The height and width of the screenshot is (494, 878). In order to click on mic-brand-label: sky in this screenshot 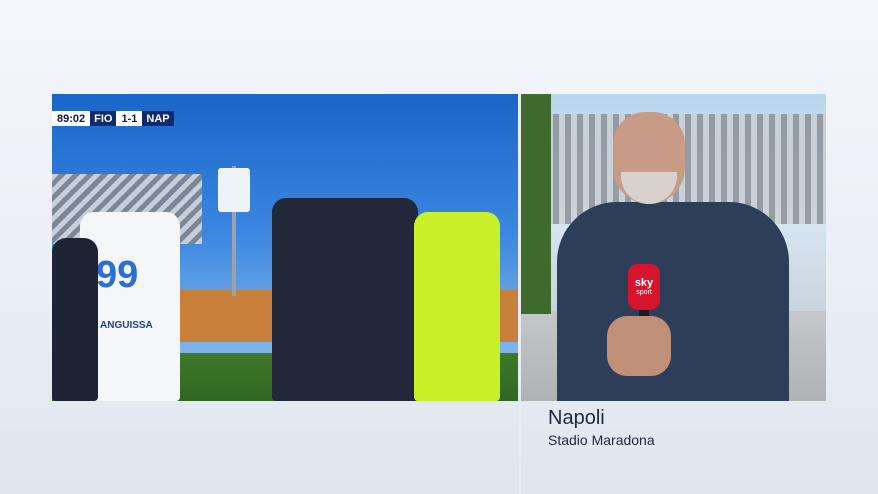, I will do `click(644, 283)`.